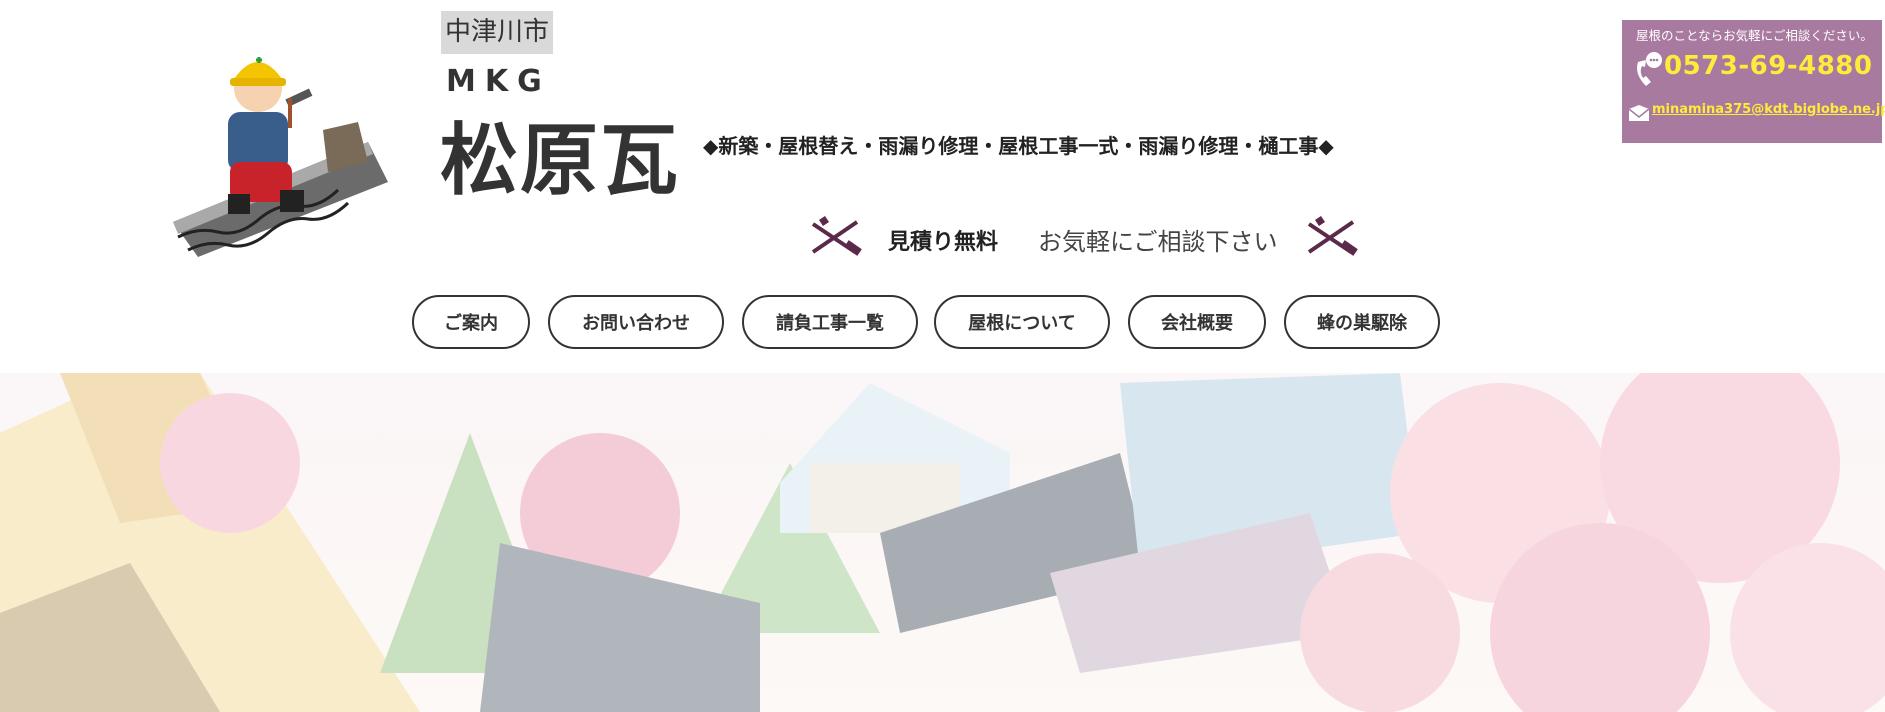  What do you see at coordinates (497, 32) in the screenshot?
I see `city-tag: 中津川市` at bounding box center [497, 32].